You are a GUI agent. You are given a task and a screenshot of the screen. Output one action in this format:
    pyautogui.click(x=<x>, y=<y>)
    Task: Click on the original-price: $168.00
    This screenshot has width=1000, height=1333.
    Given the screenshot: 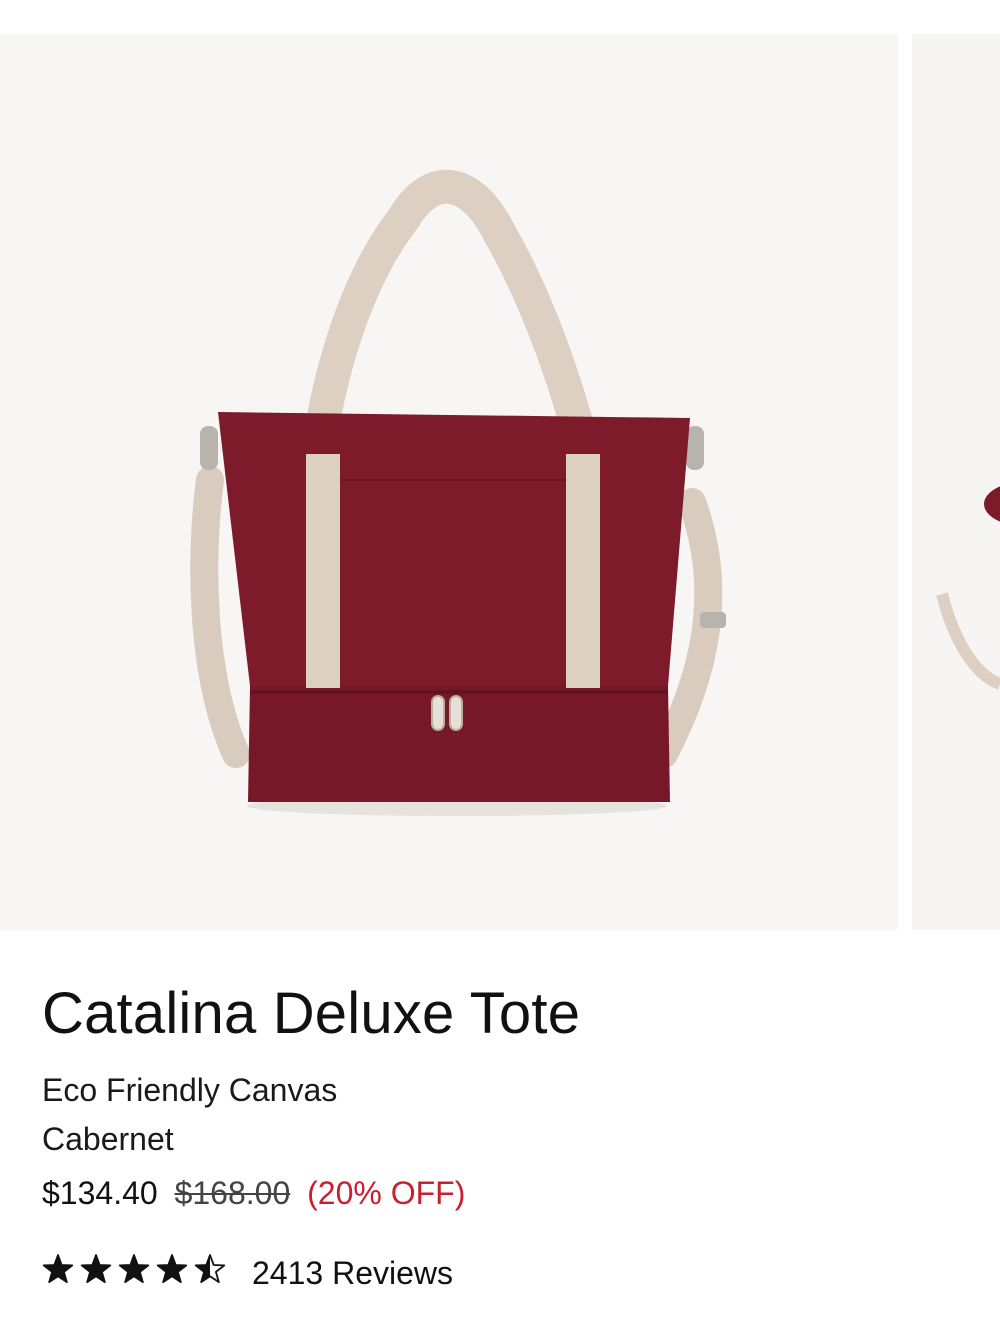 What is the action you would take?
    pyautogui.click(x=232, y=1193)
    